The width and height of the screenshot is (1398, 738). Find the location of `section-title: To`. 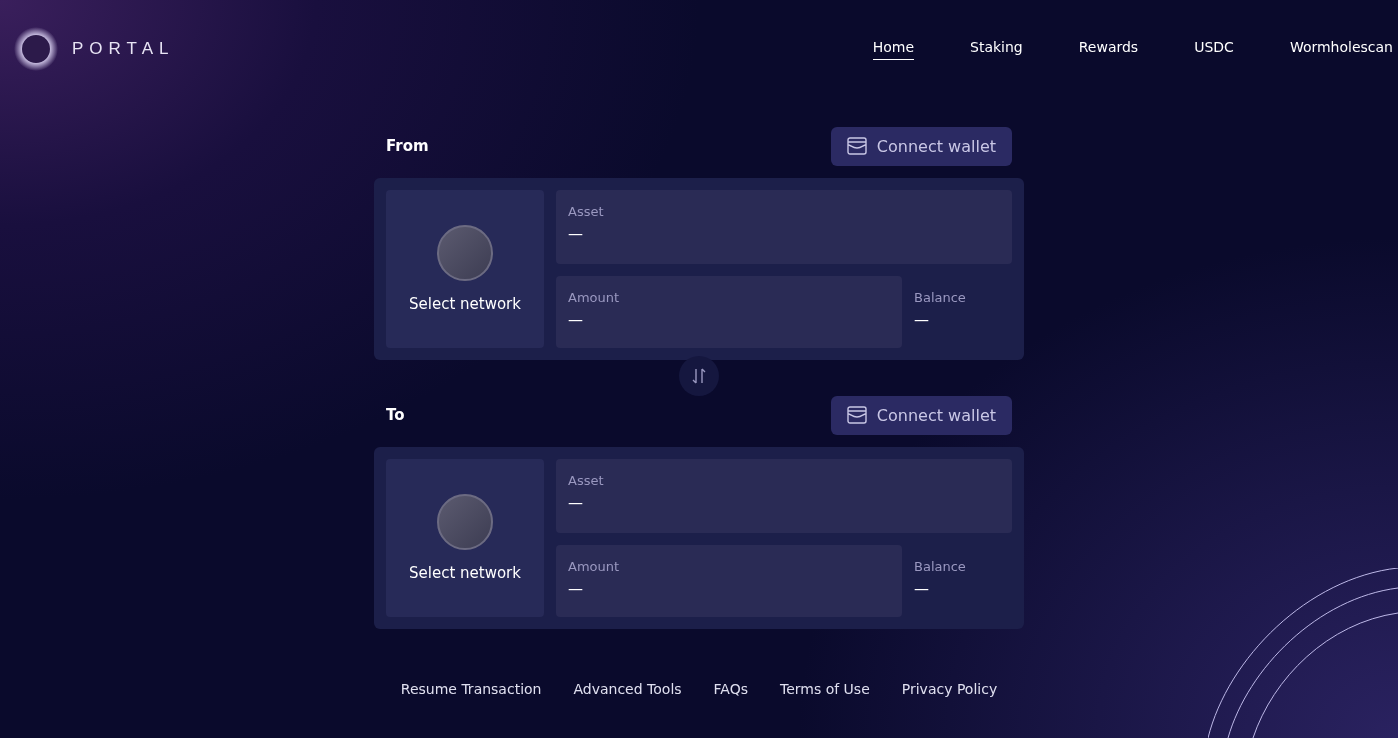

section-title: To is located at coordinates (395, 415).